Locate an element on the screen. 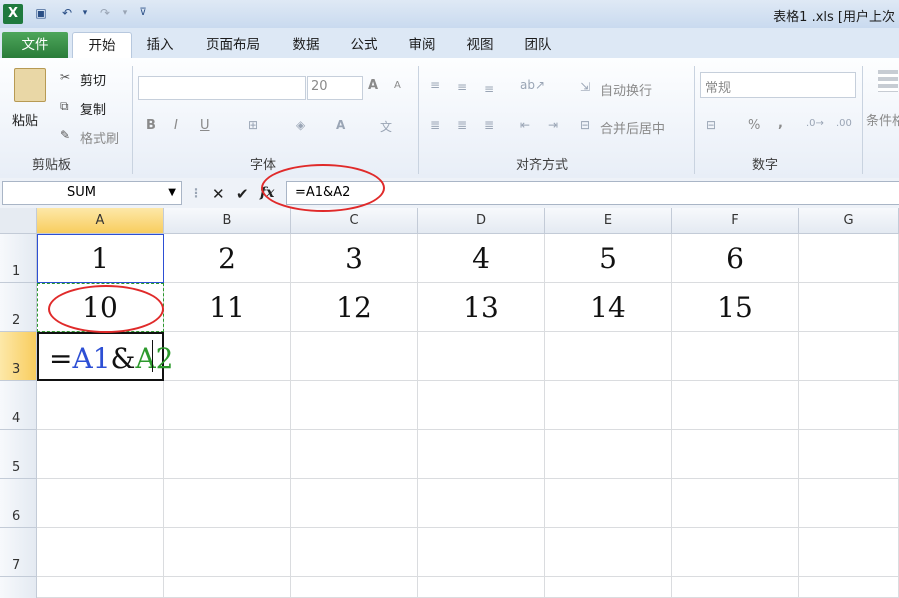  cut-icon: ✂ is located at coordinates (65, 77).